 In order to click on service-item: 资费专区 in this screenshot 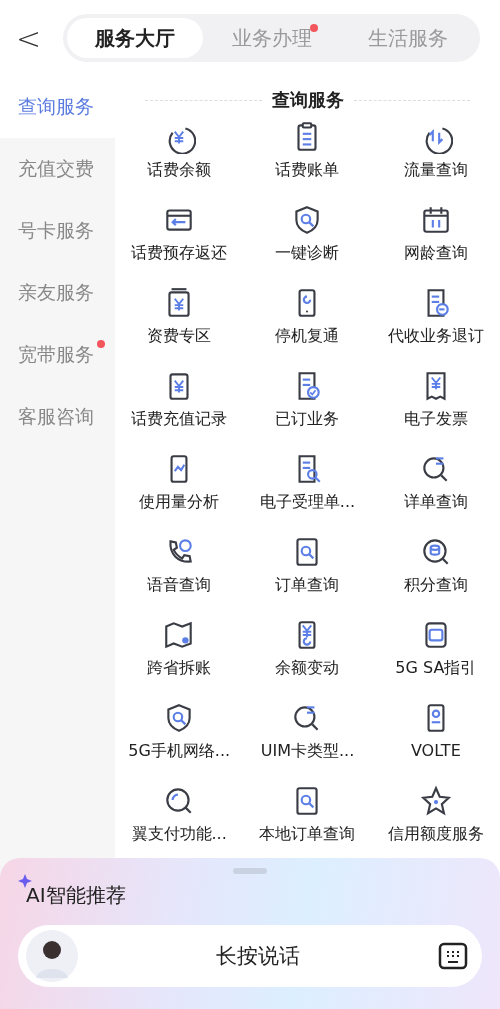, I will do `click(179, 324)`.